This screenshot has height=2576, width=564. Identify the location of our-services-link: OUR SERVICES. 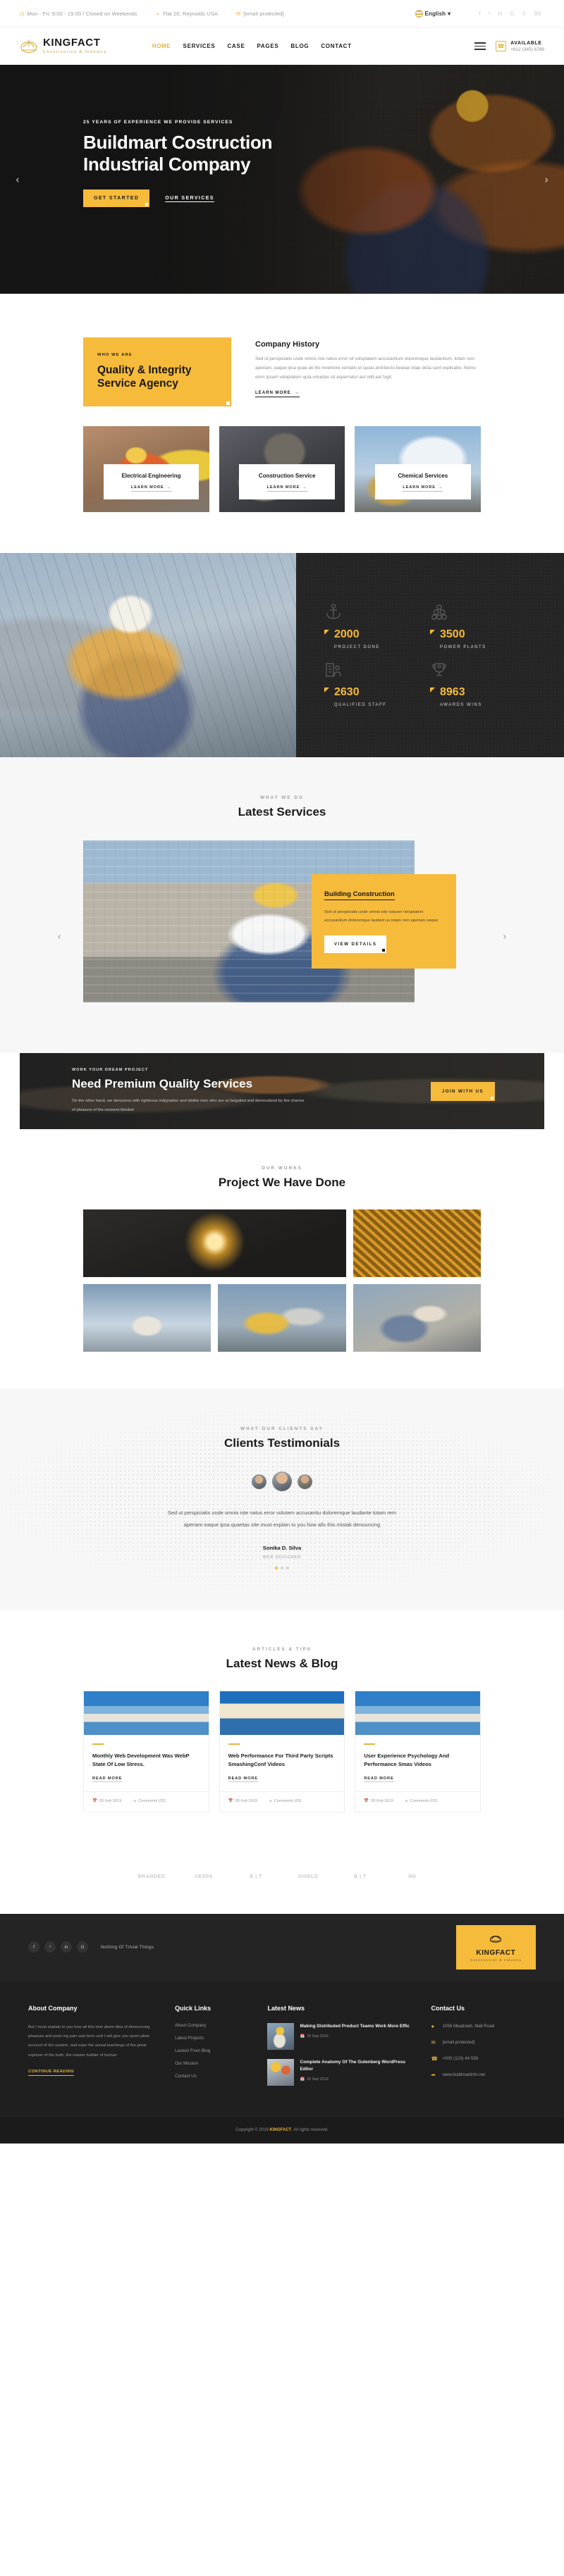
(189, 198).